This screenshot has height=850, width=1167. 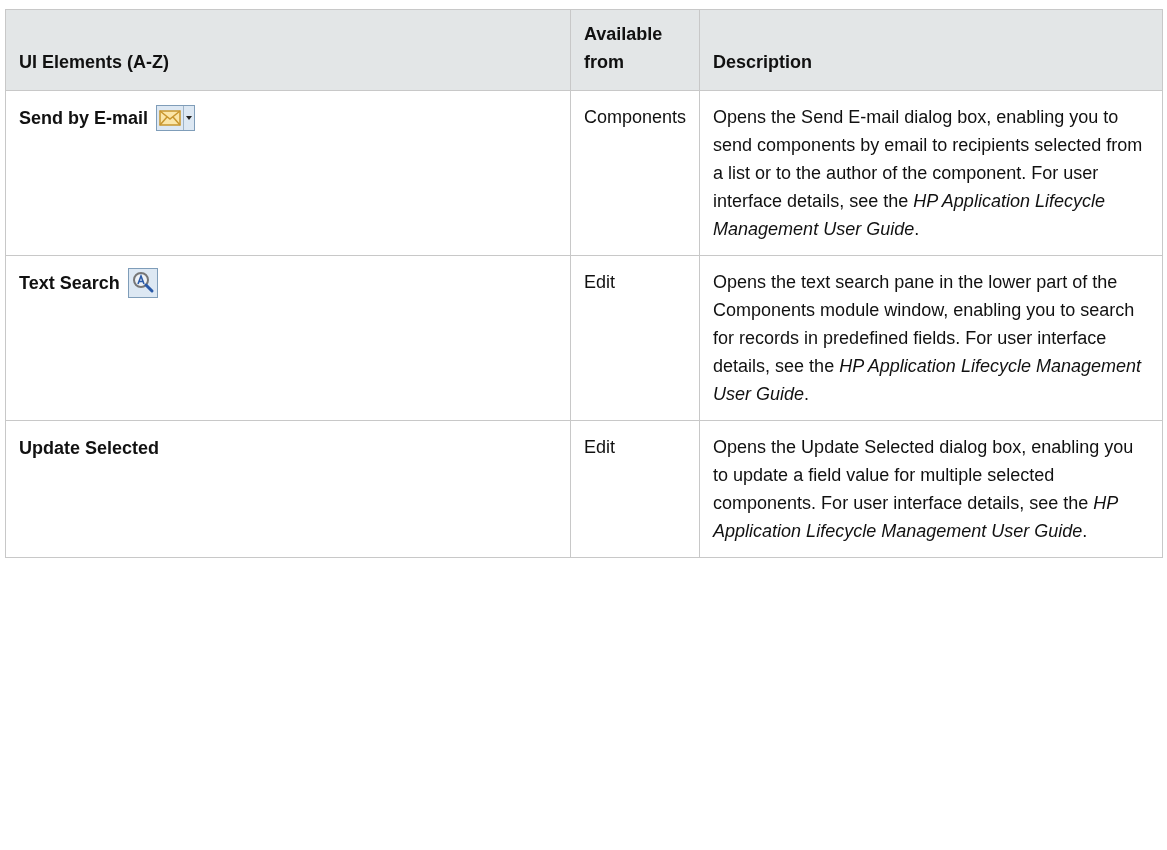 I want to click on description-text: Opens the Update Selected dialog box, enabling you to update a field value for multiple selected components. For user interface details, see the HP Application Lifecycle Management User Guide., so click(x=924, y=489).